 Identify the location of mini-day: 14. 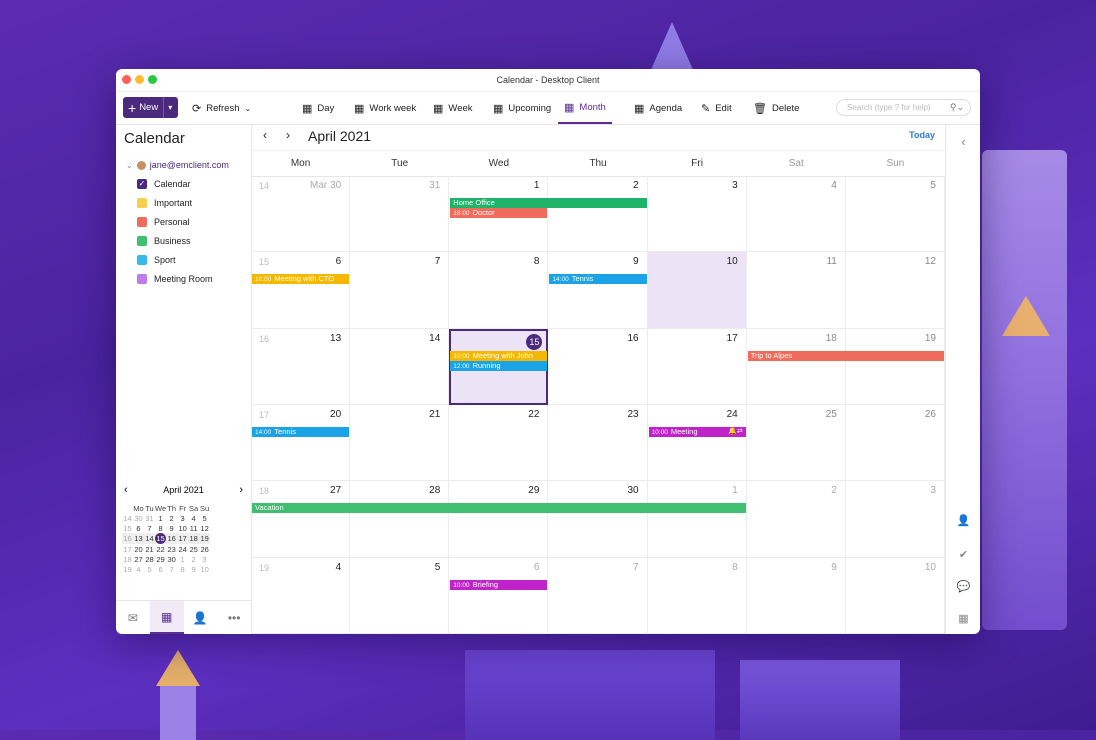
(149, 538).